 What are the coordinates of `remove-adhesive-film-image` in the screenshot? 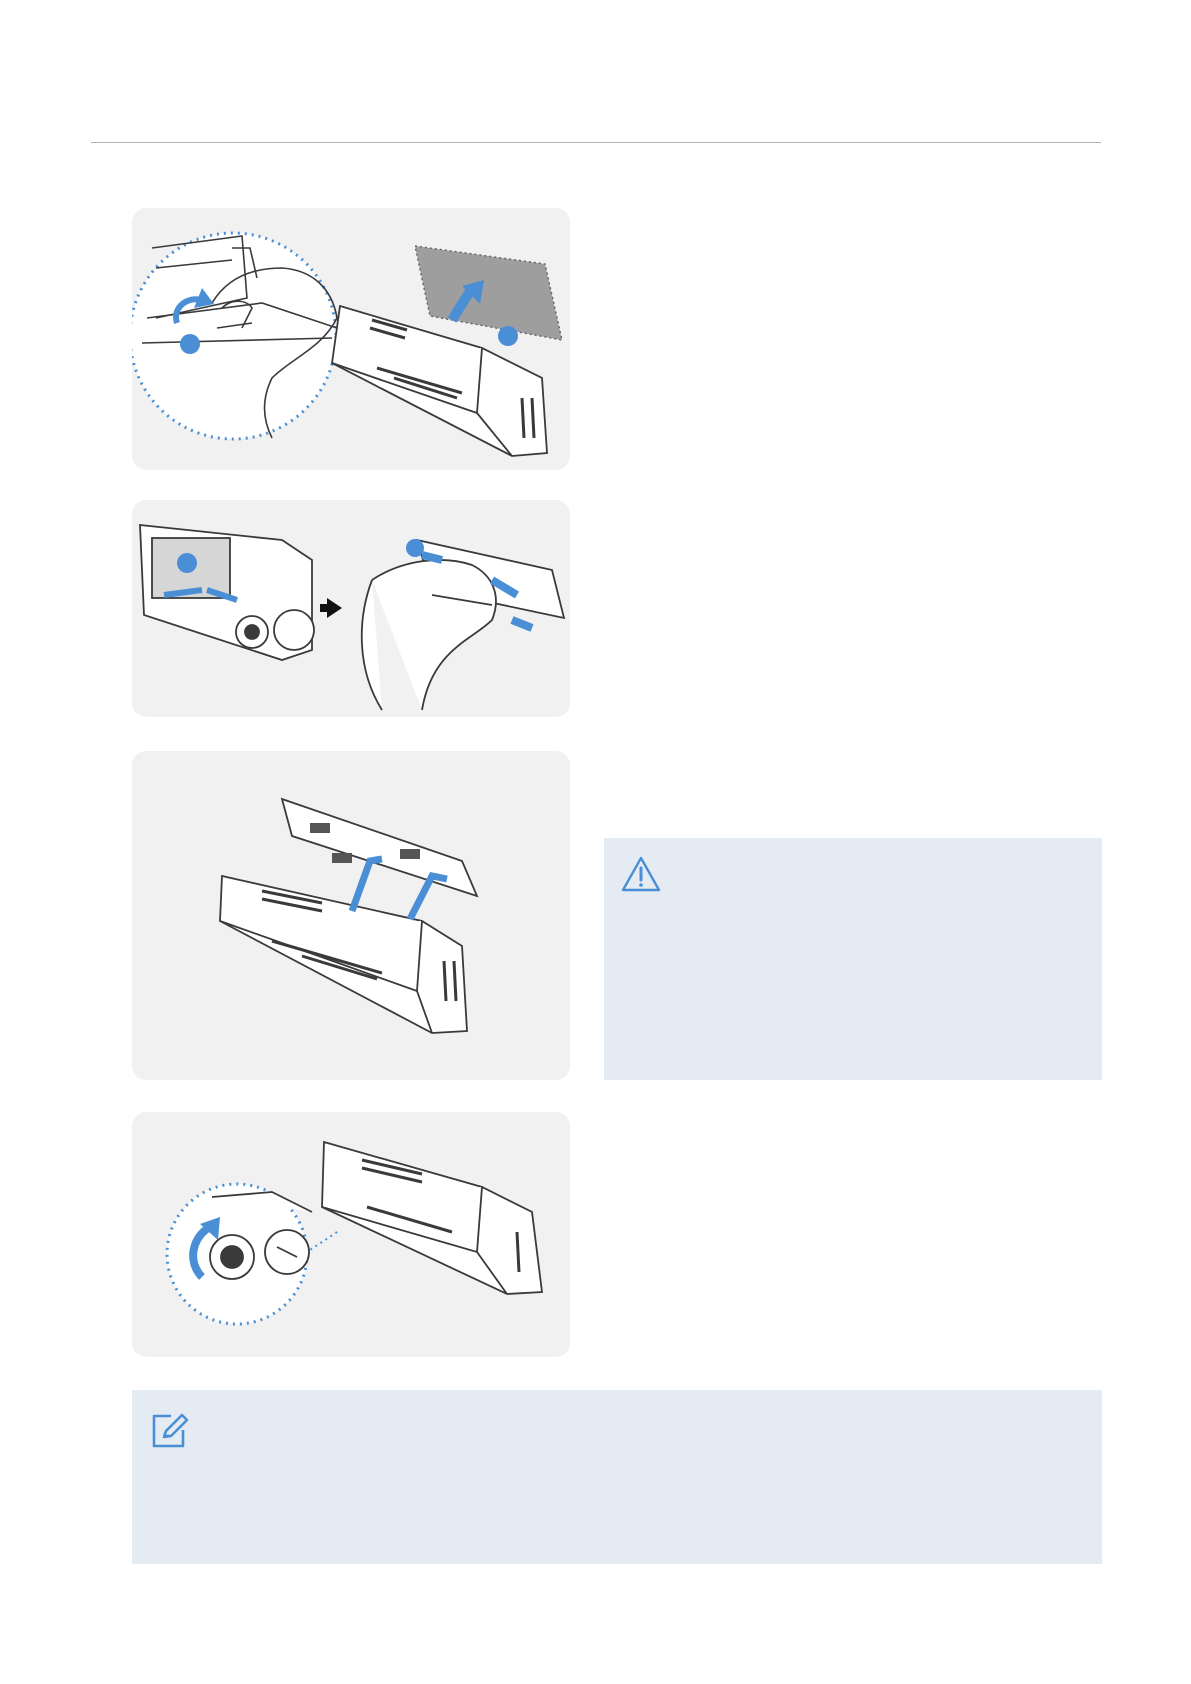 It's located at (347, 344).